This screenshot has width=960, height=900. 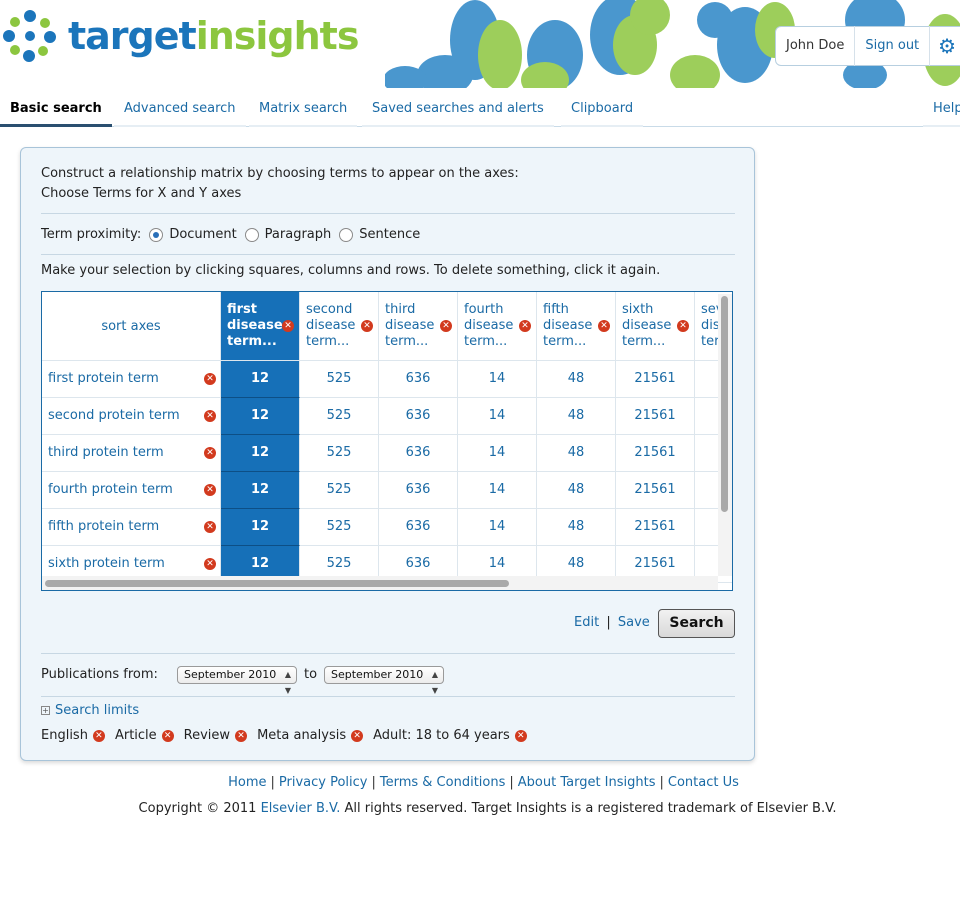 What do you see at coordinates (247, 782) in the screenshot?
I see `footer-link: Home` at bounding box center [247, 782].